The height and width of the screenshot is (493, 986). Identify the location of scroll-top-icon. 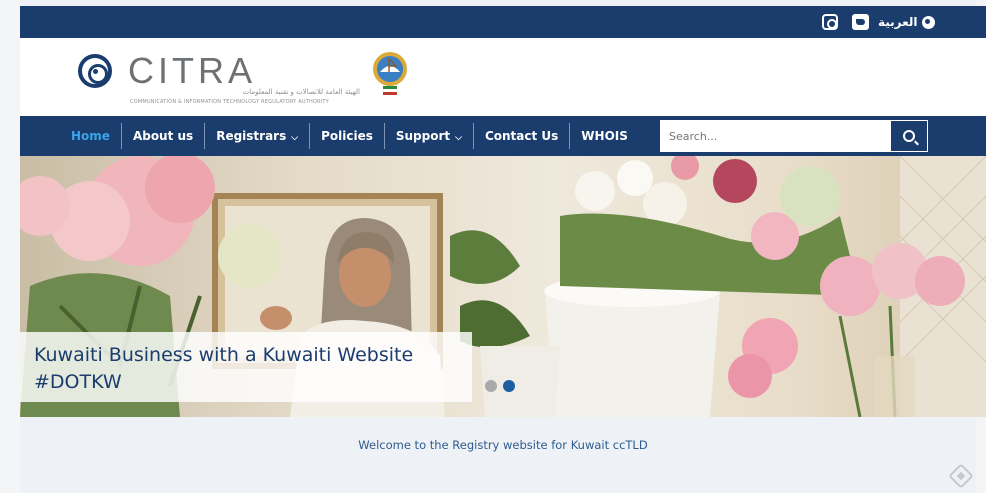
(961, 476).